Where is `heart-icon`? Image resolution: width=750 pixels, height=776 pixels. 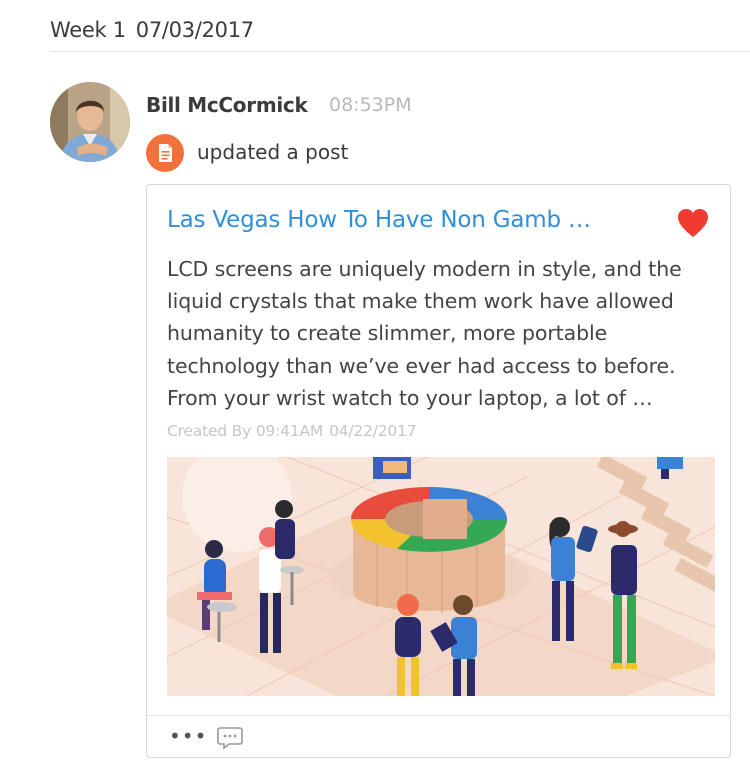
heart-icon is located at coordinates (693, 223).